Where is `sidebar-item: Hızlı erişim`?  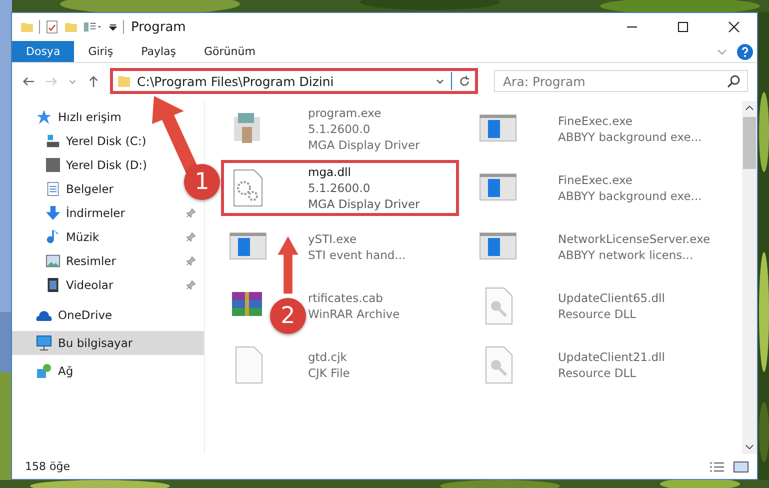 sidebar-item: Hızlı erişim is located at coordinates (108, 117).